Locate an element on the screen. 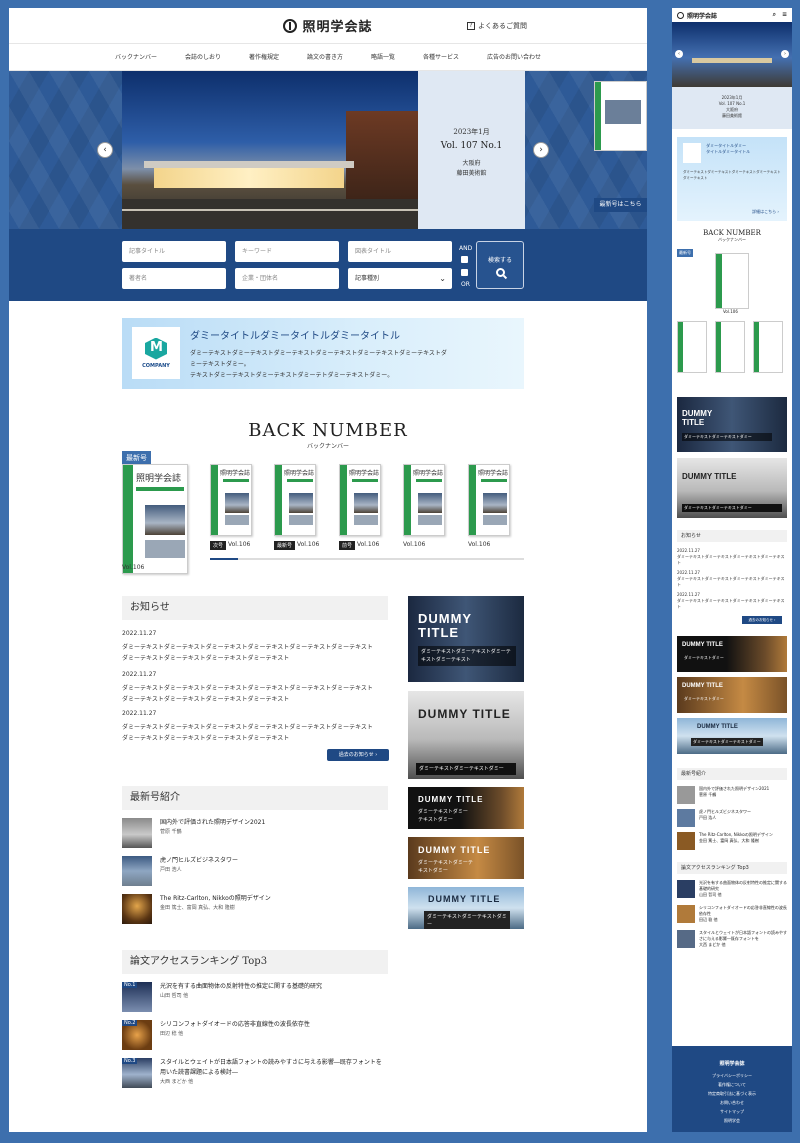 The image size is (800, 1143). backnumber-cover-2: 照明学会誌 is located at coordinates (295, 500).